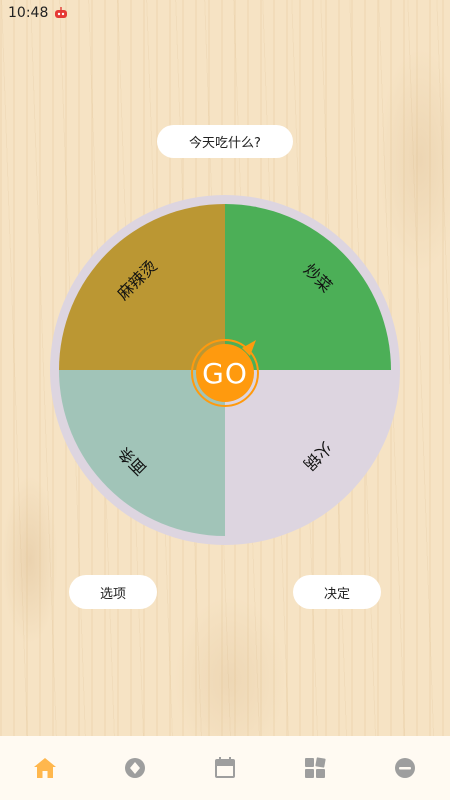  I want to click on status-bar: 10:48, so click(225, 13).